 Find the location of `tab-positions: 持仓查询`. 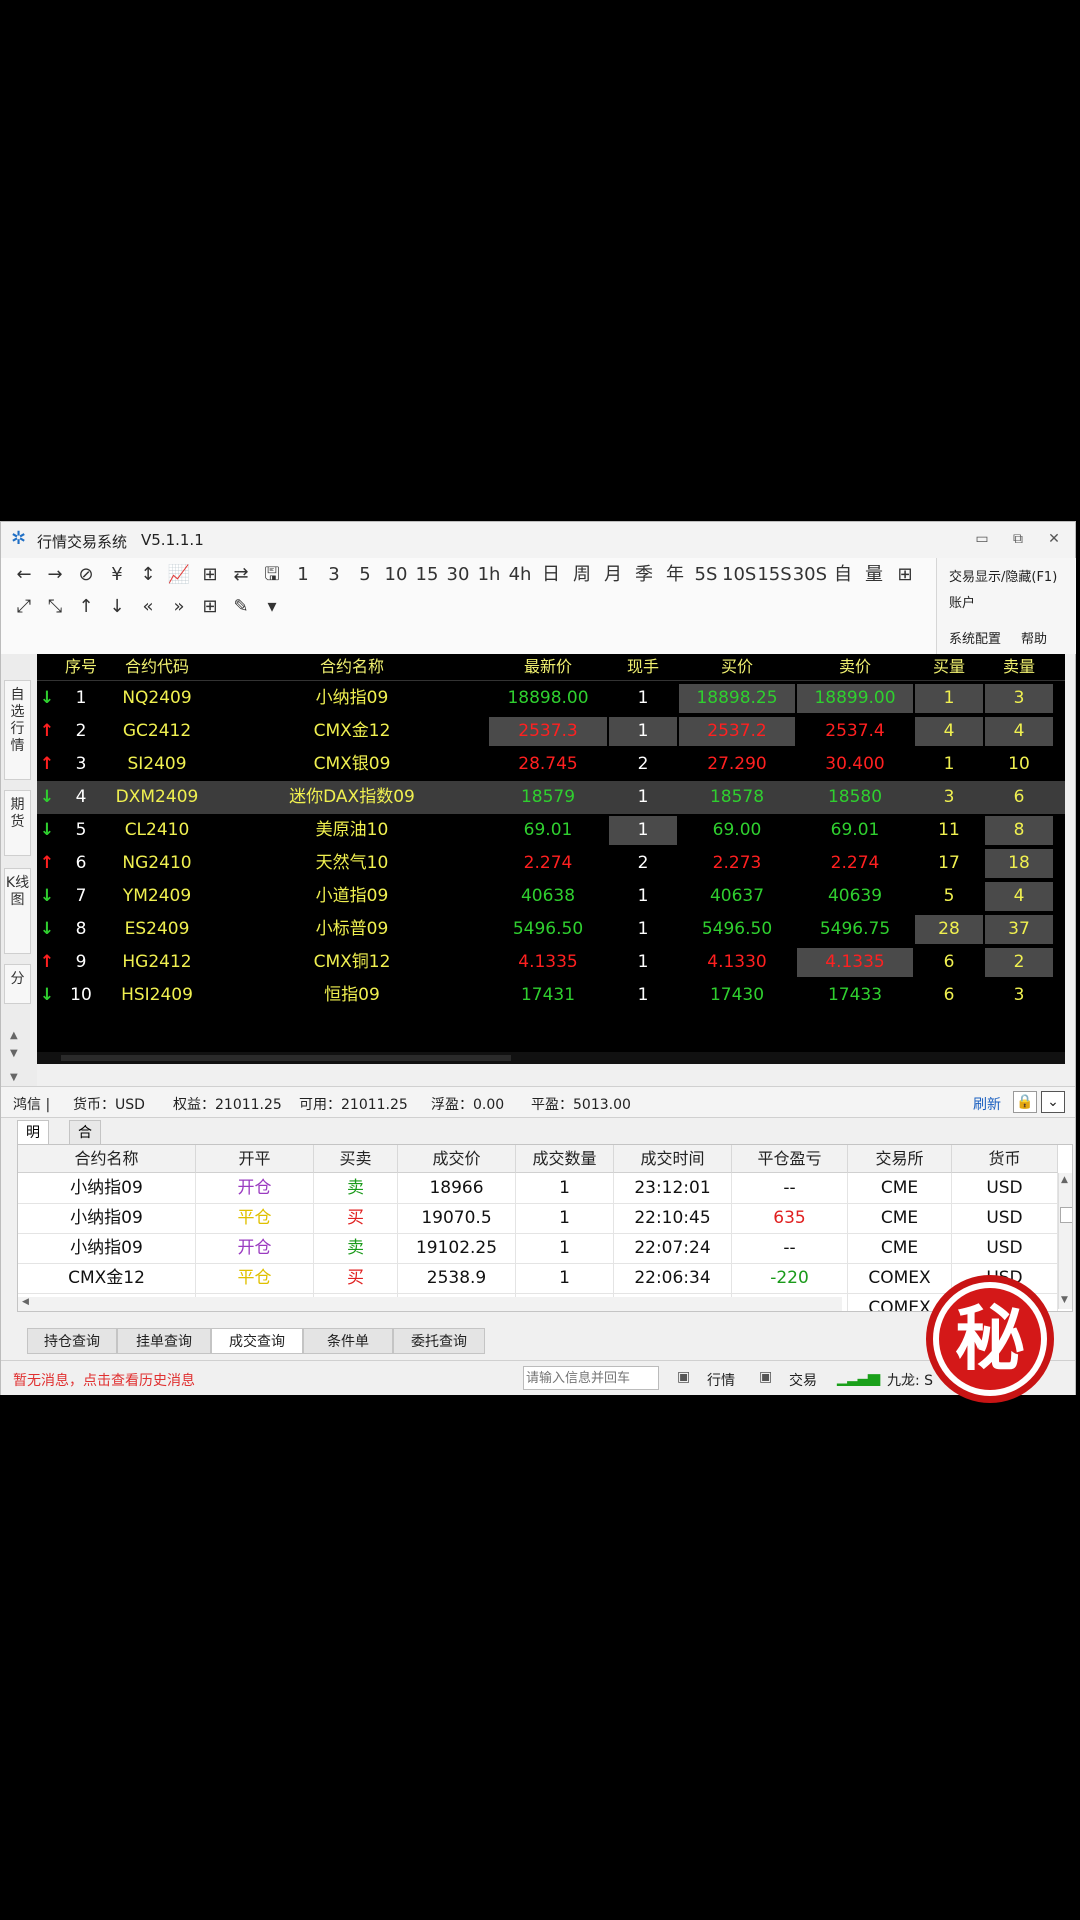

tab-positions: 持仓查询 is located at coordinates (72, 1341).